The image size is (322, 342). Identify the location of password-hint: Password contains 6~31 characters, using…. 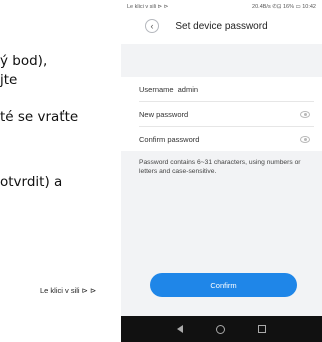
(220, 167).